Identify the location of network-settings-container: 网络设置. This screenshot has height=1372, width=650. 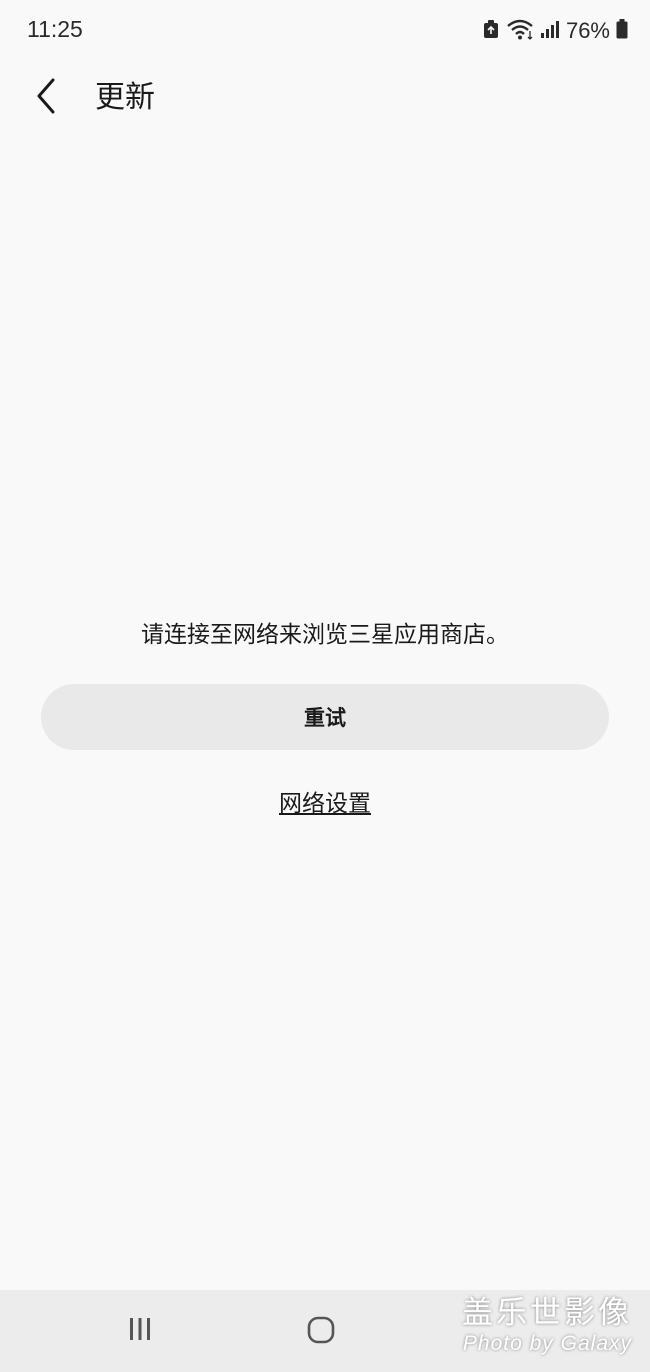
(325, 804).